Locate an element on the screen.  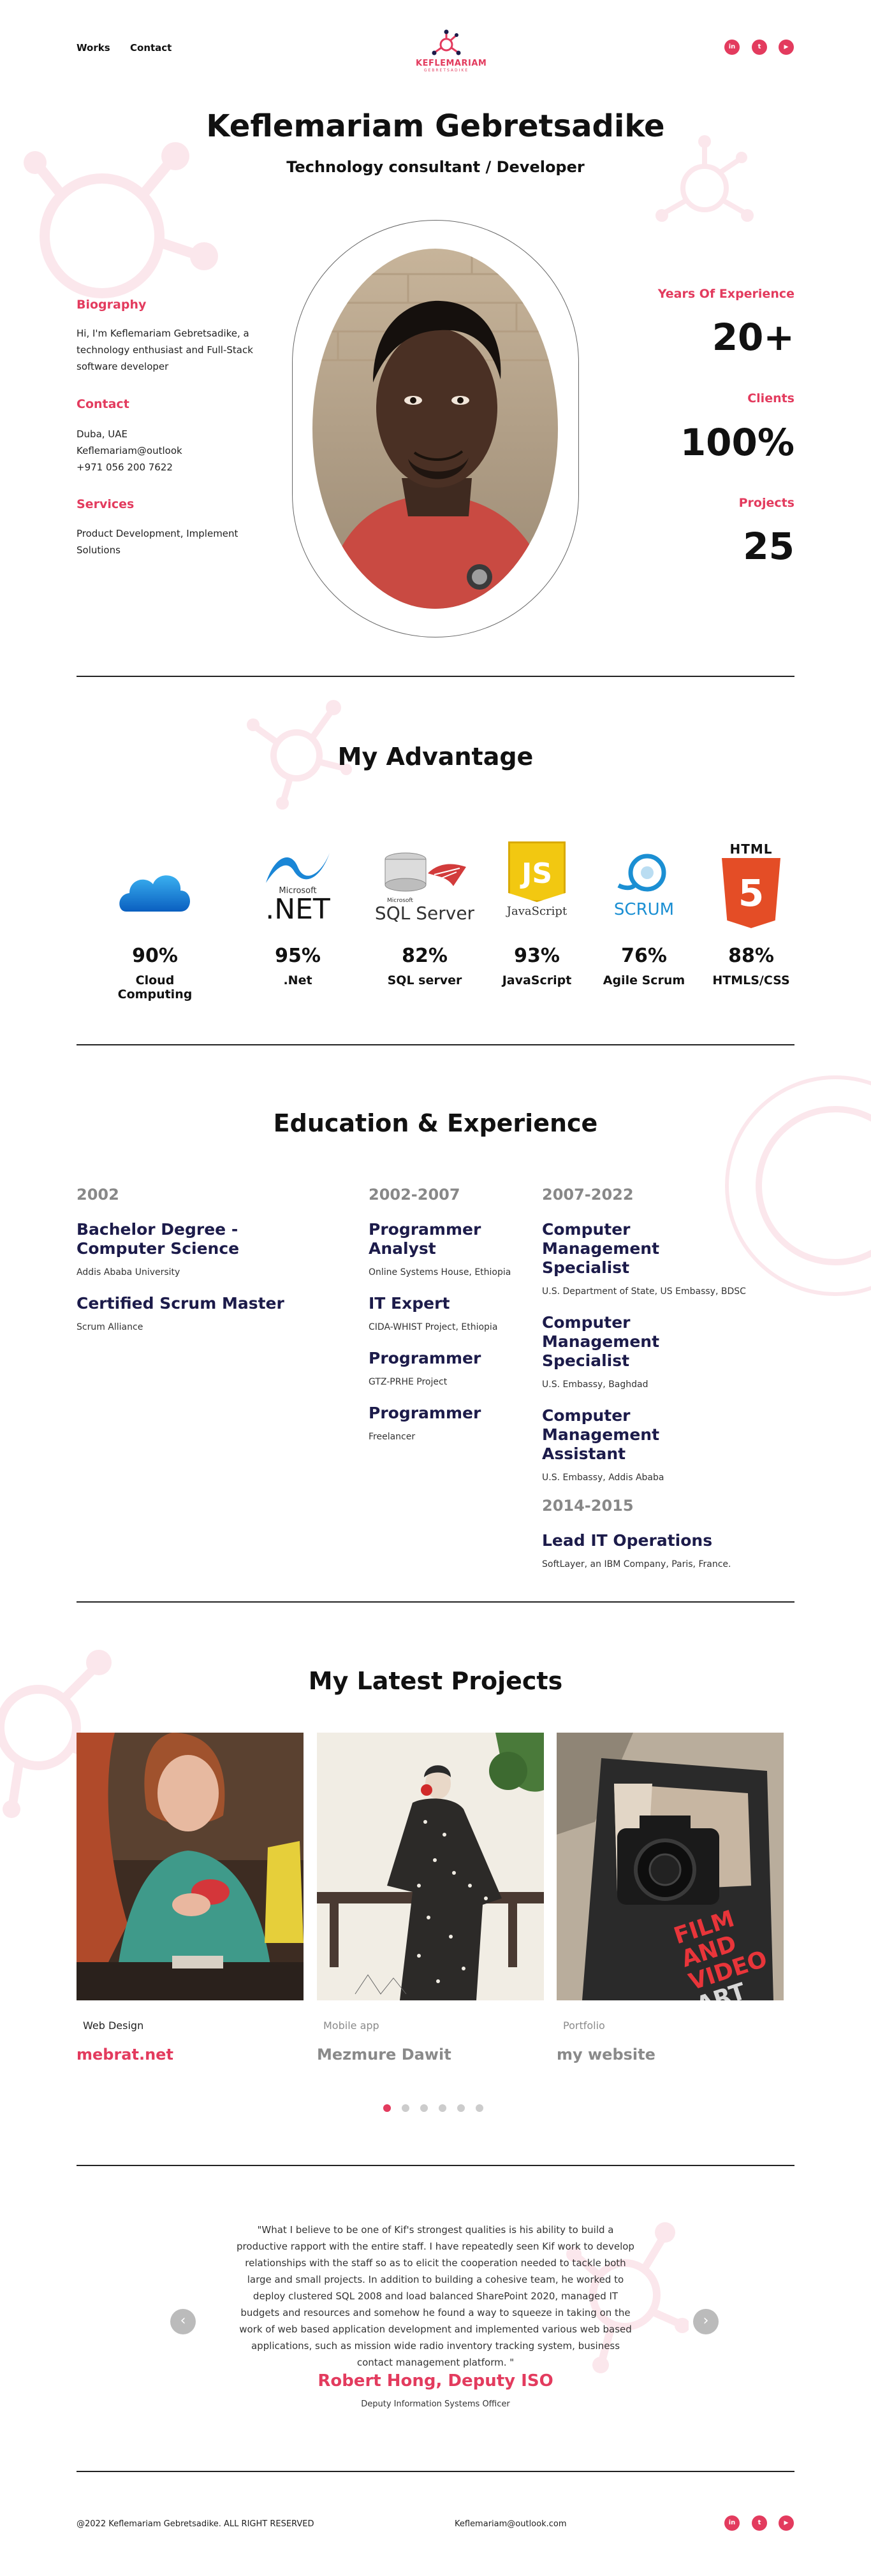
testimonial-author: Robert Hong, Deputy ISO is located at coordinates (435, 2380).